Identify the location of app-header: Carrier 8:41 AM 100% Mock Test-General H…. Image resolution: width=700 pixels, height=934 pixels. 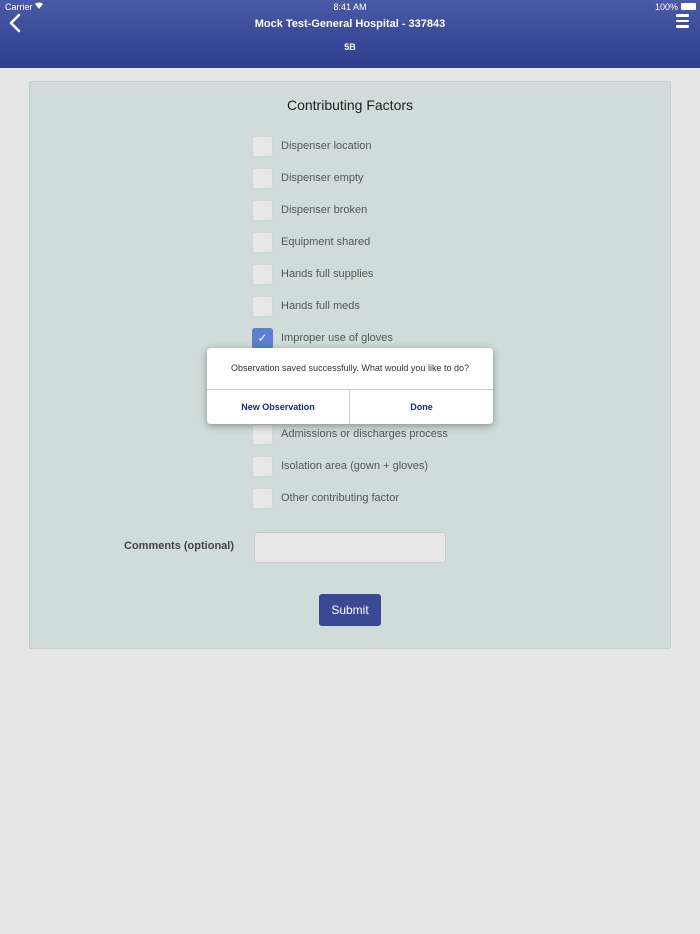
(350, 34).